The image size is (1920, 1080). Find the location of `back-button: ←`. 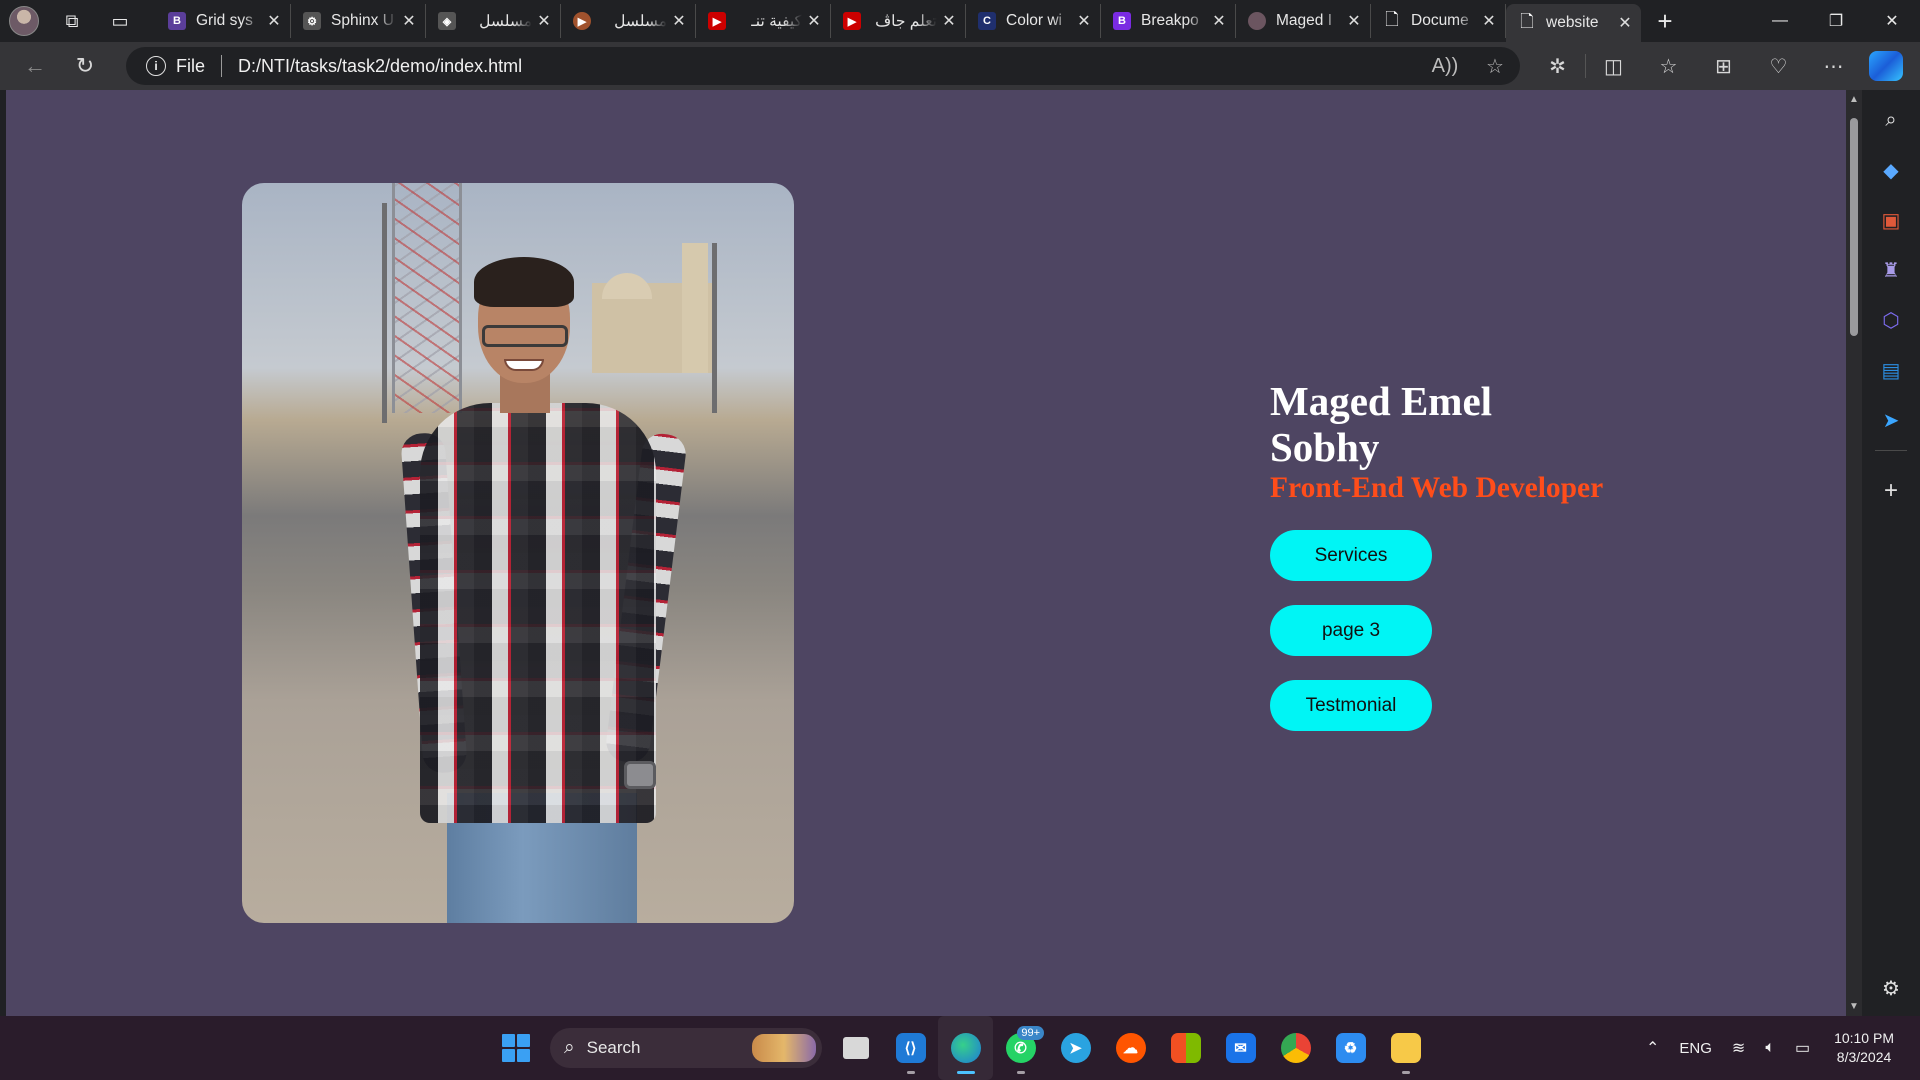

back-button: ← is located at coordinates (35, 66).